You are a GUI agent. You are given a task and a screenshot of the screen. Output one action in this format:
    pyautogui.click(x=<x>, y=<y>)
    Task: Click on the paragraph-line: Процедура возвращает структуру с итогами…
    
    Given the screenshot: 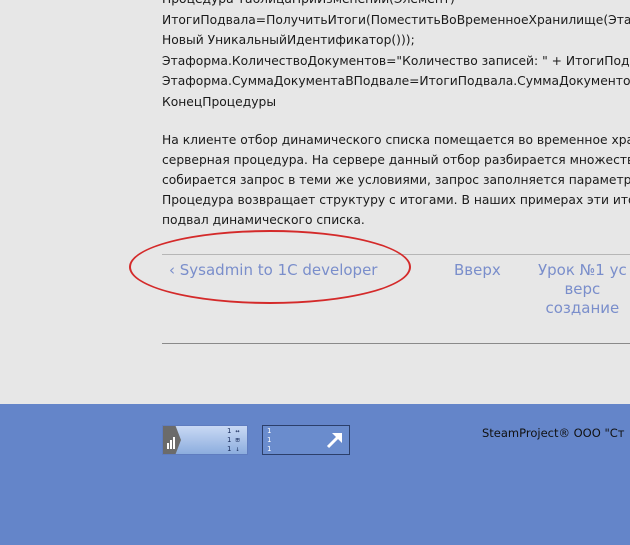 What is the action you would take?
    pyautogui.click(x=396, y=200)
    